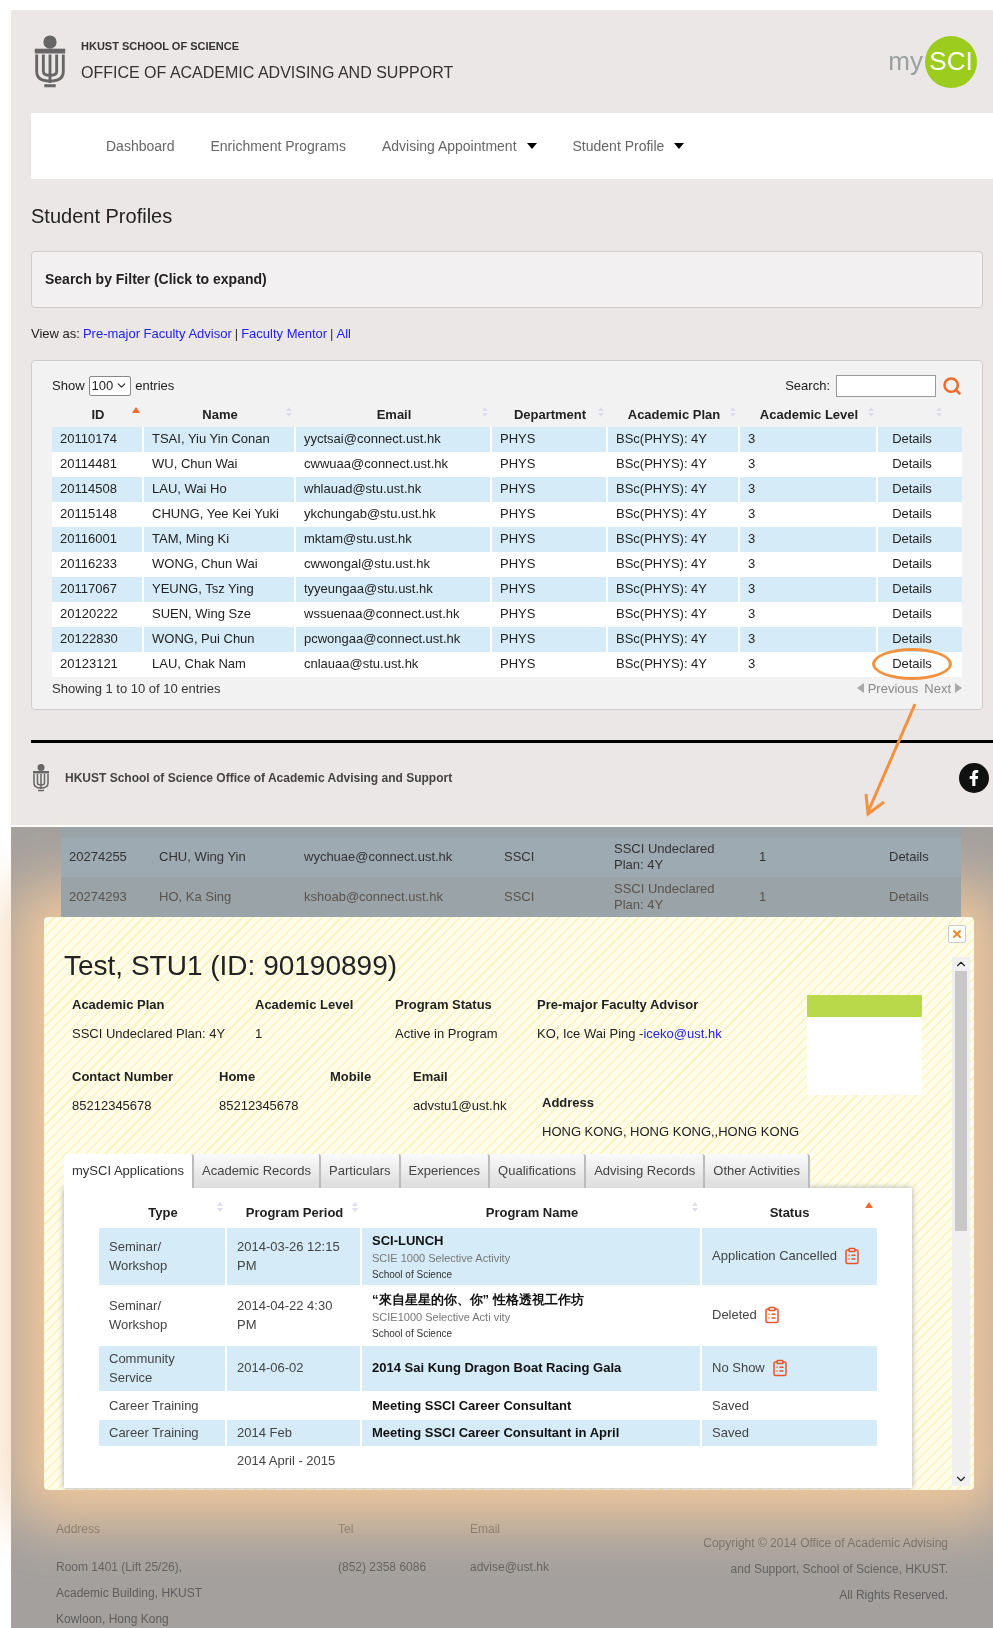  What do you see at coordinates (507, 279) in the screenshot?
I see `filter-panel: Search by Filter (Click to expand)` at bounding box center [507, 279].